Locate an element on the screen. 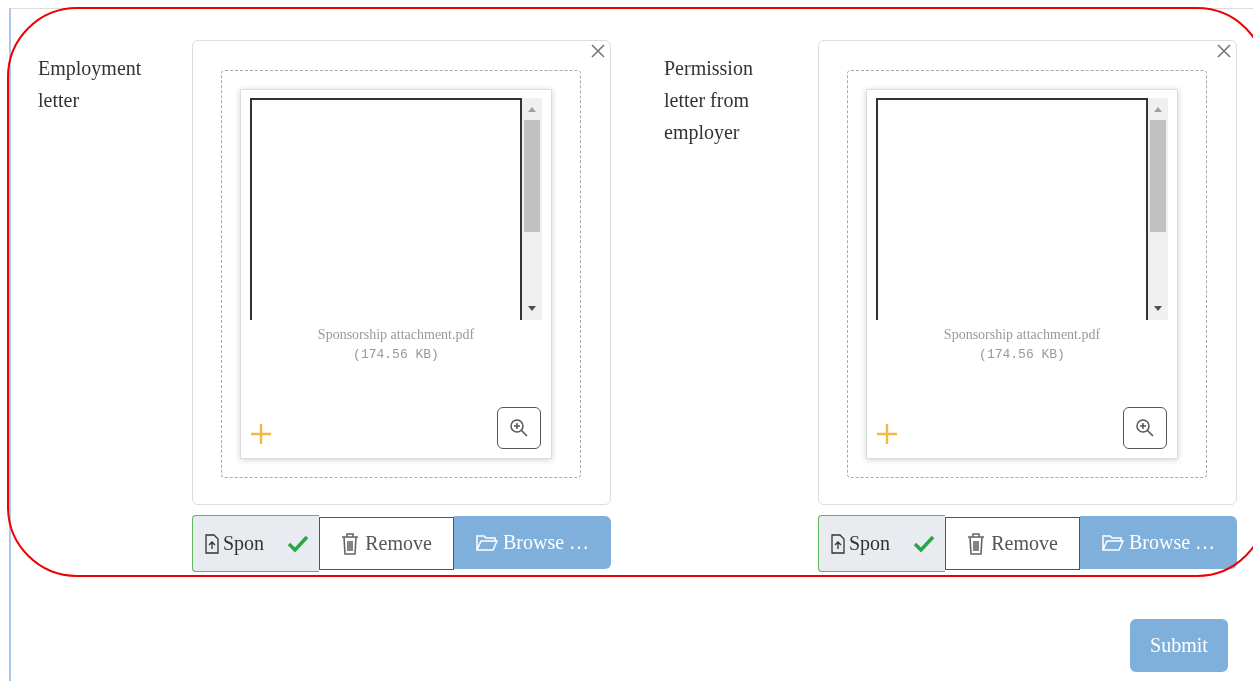  field-label: Employment letter is located at coordinates (90, 84).